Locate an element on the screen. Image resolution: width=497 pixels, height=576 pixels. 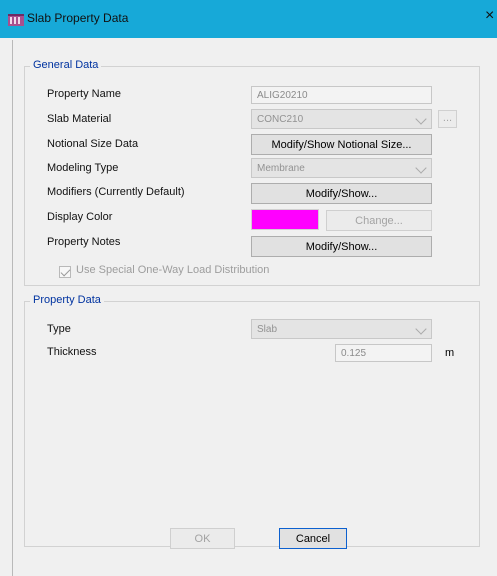
thickness-unit: m is located at coordinates (450, 353).